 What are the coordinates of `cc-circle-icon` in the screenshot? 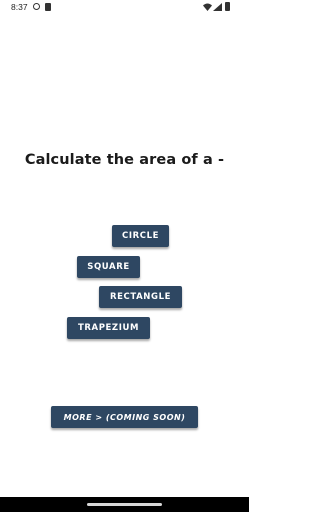 It's located at (36, 6).